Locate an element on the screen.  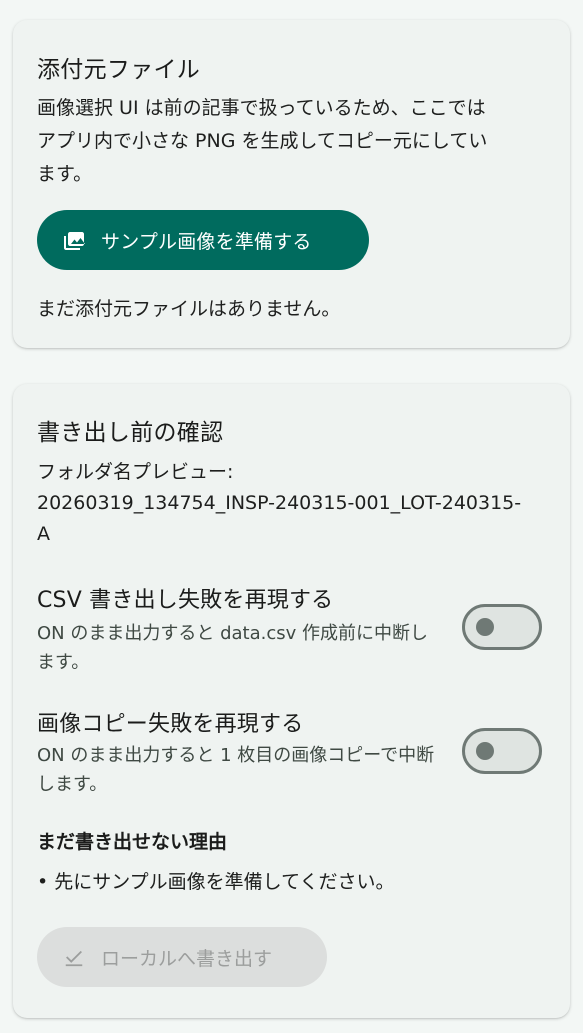
blocked-reason-title: まだ書き出せない理由 is located at coordinates (132, 842).